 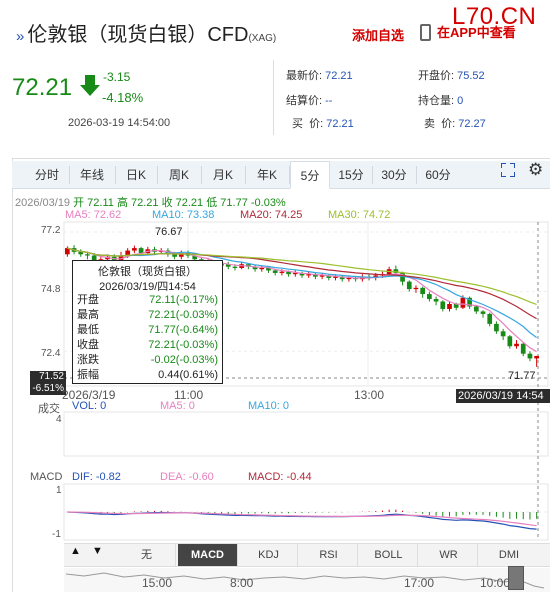 What do you see at coordinates (51, 230) in the screenshot?
I see `y-tick: 77.2` at bounding box center [51, 230].